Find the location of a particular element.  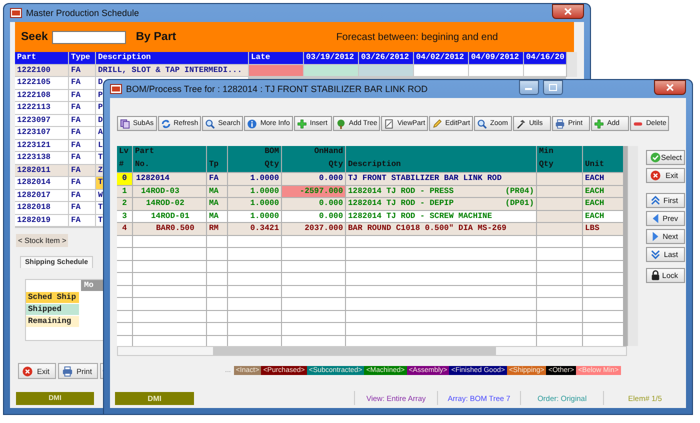

pages-icon is located at coordinates (125, 123).